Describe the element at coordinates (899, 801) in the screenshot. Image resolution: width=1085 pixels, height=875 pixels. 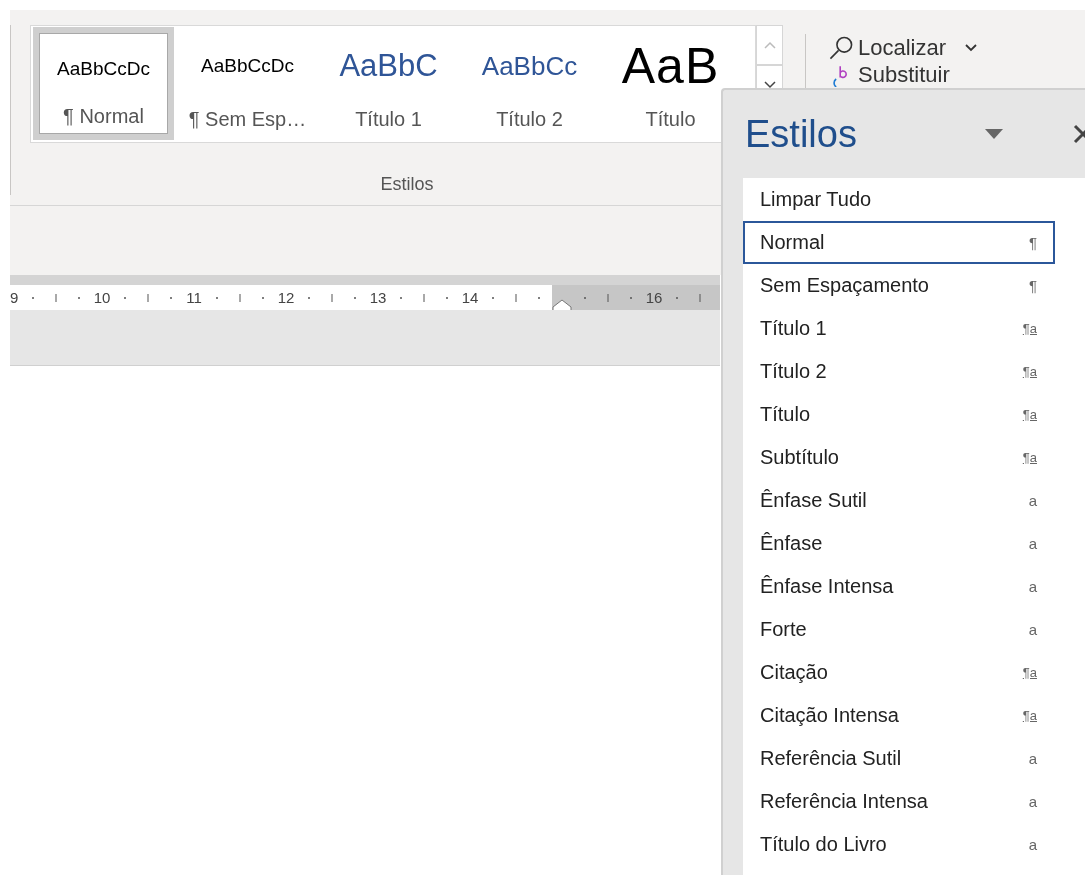
I see `style-list-item: Referência Intensa a` at that location.